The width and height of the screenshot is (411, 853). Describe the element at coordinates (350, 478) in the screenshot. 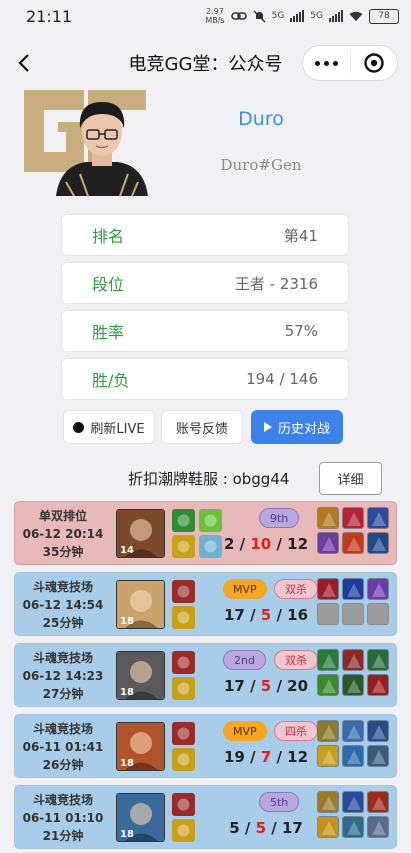

I see `detail-button: 详细` at that location.